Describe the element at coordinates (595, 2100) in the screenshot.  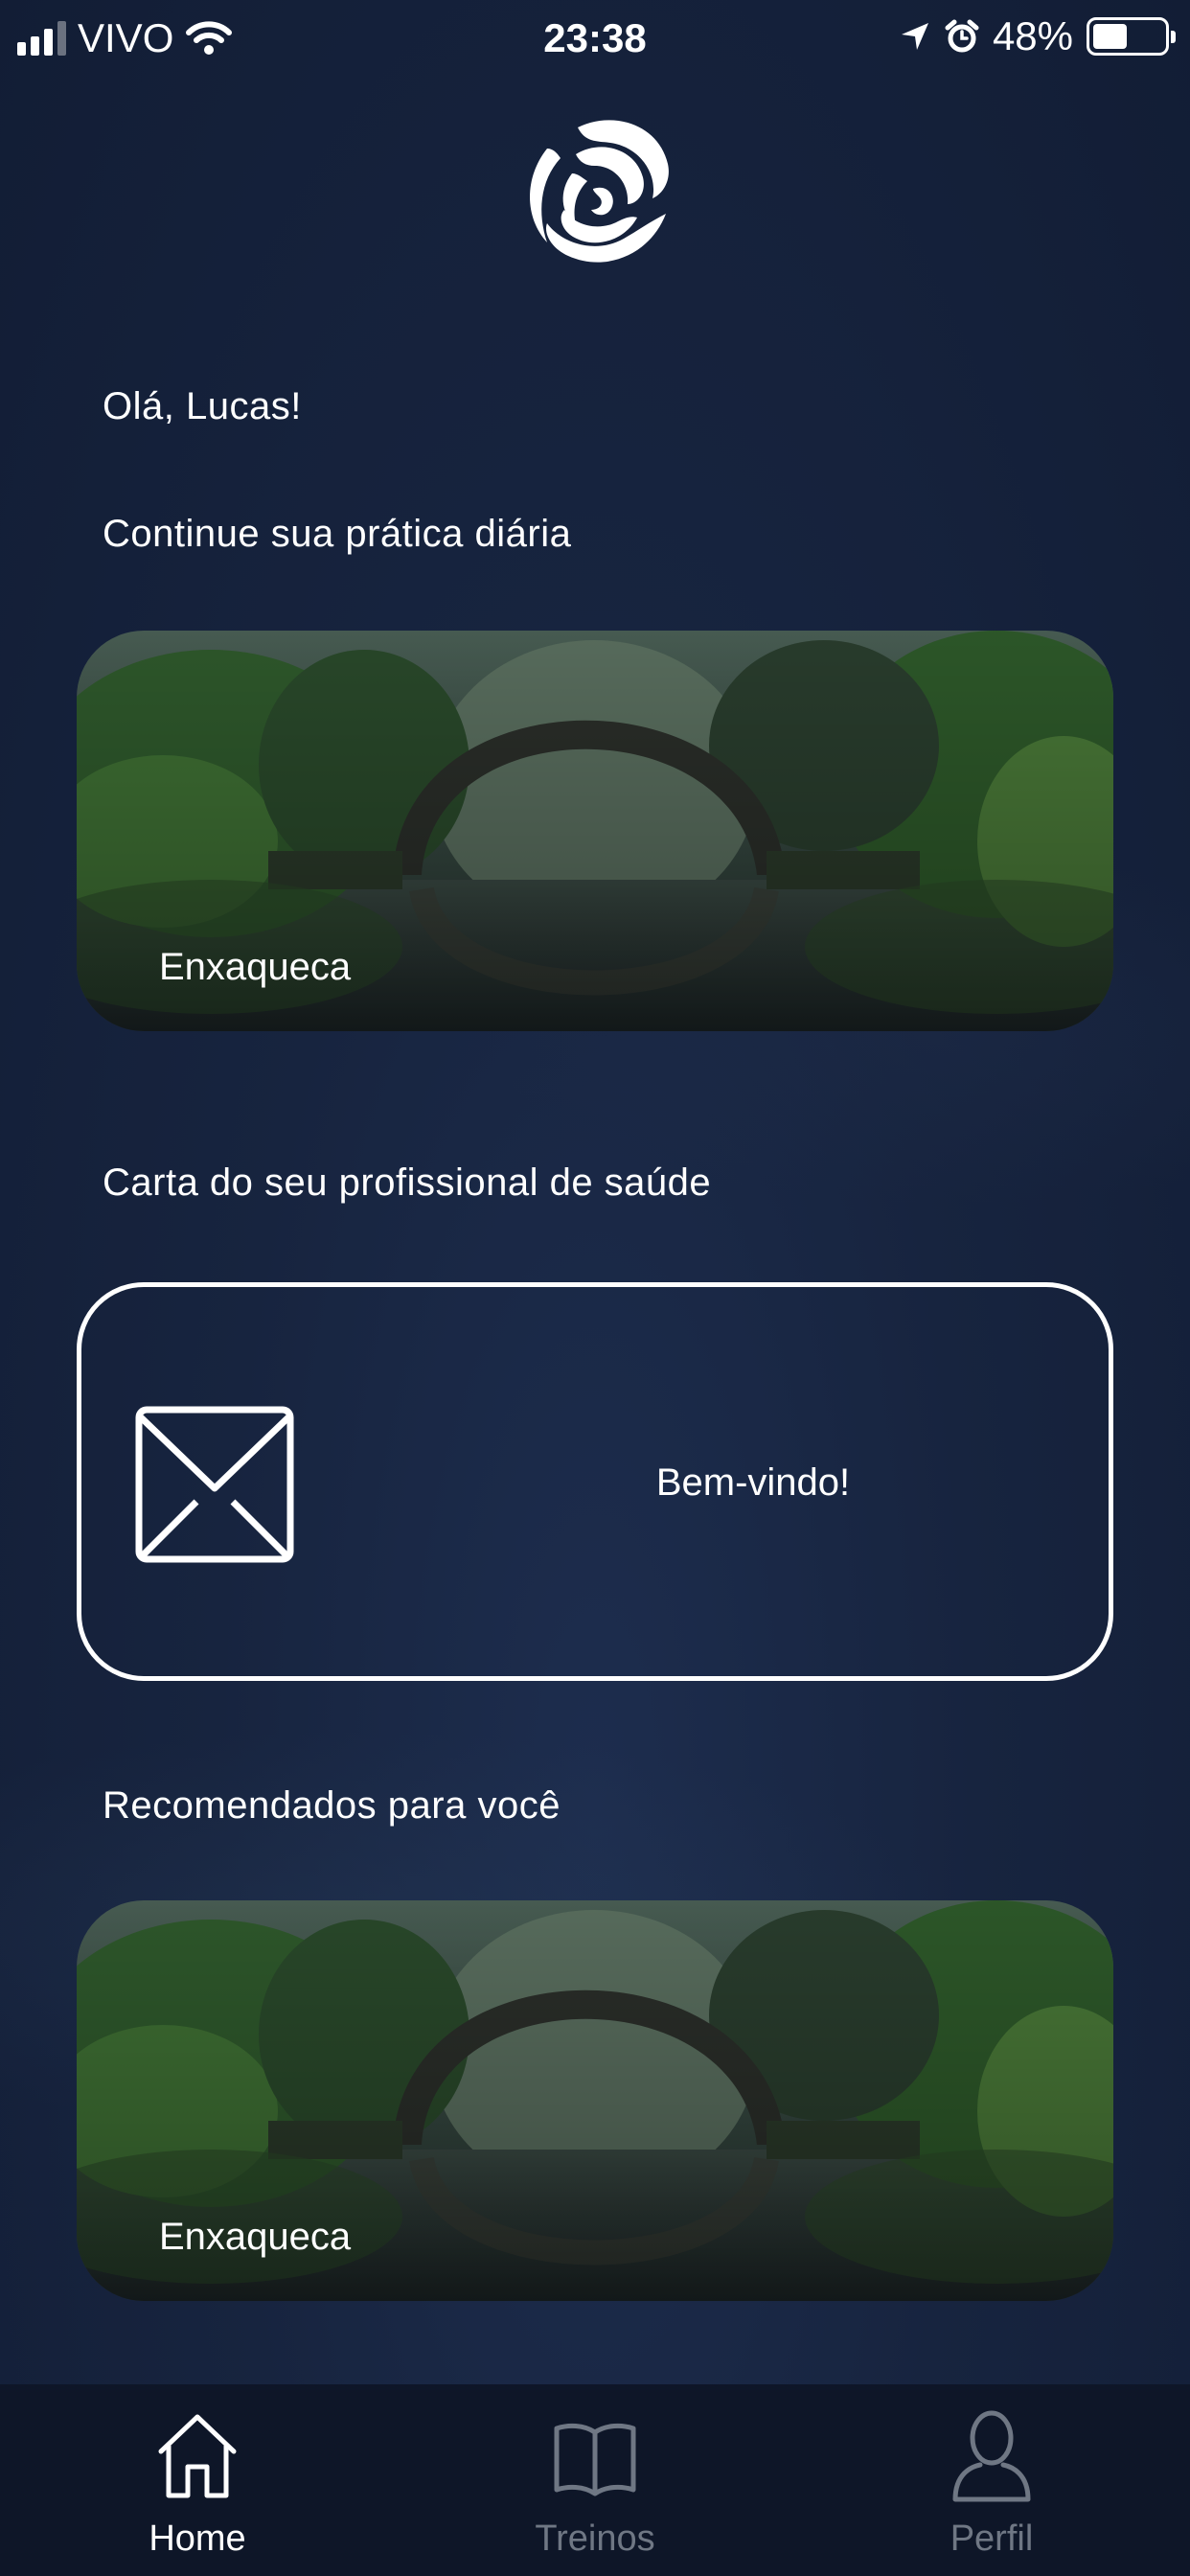
I see `recommended-card: Enxaqueca` at that location.